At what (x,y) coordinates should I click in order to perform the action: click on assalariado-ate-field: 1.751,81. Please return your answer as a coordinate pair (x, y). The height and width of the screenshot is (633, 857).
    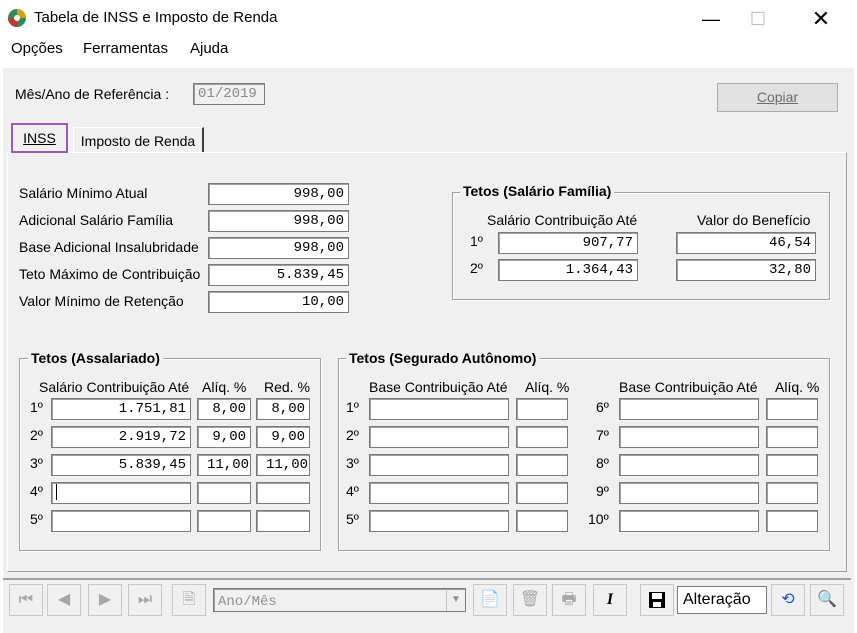
    Looking at the image, I should click on (121, 409).